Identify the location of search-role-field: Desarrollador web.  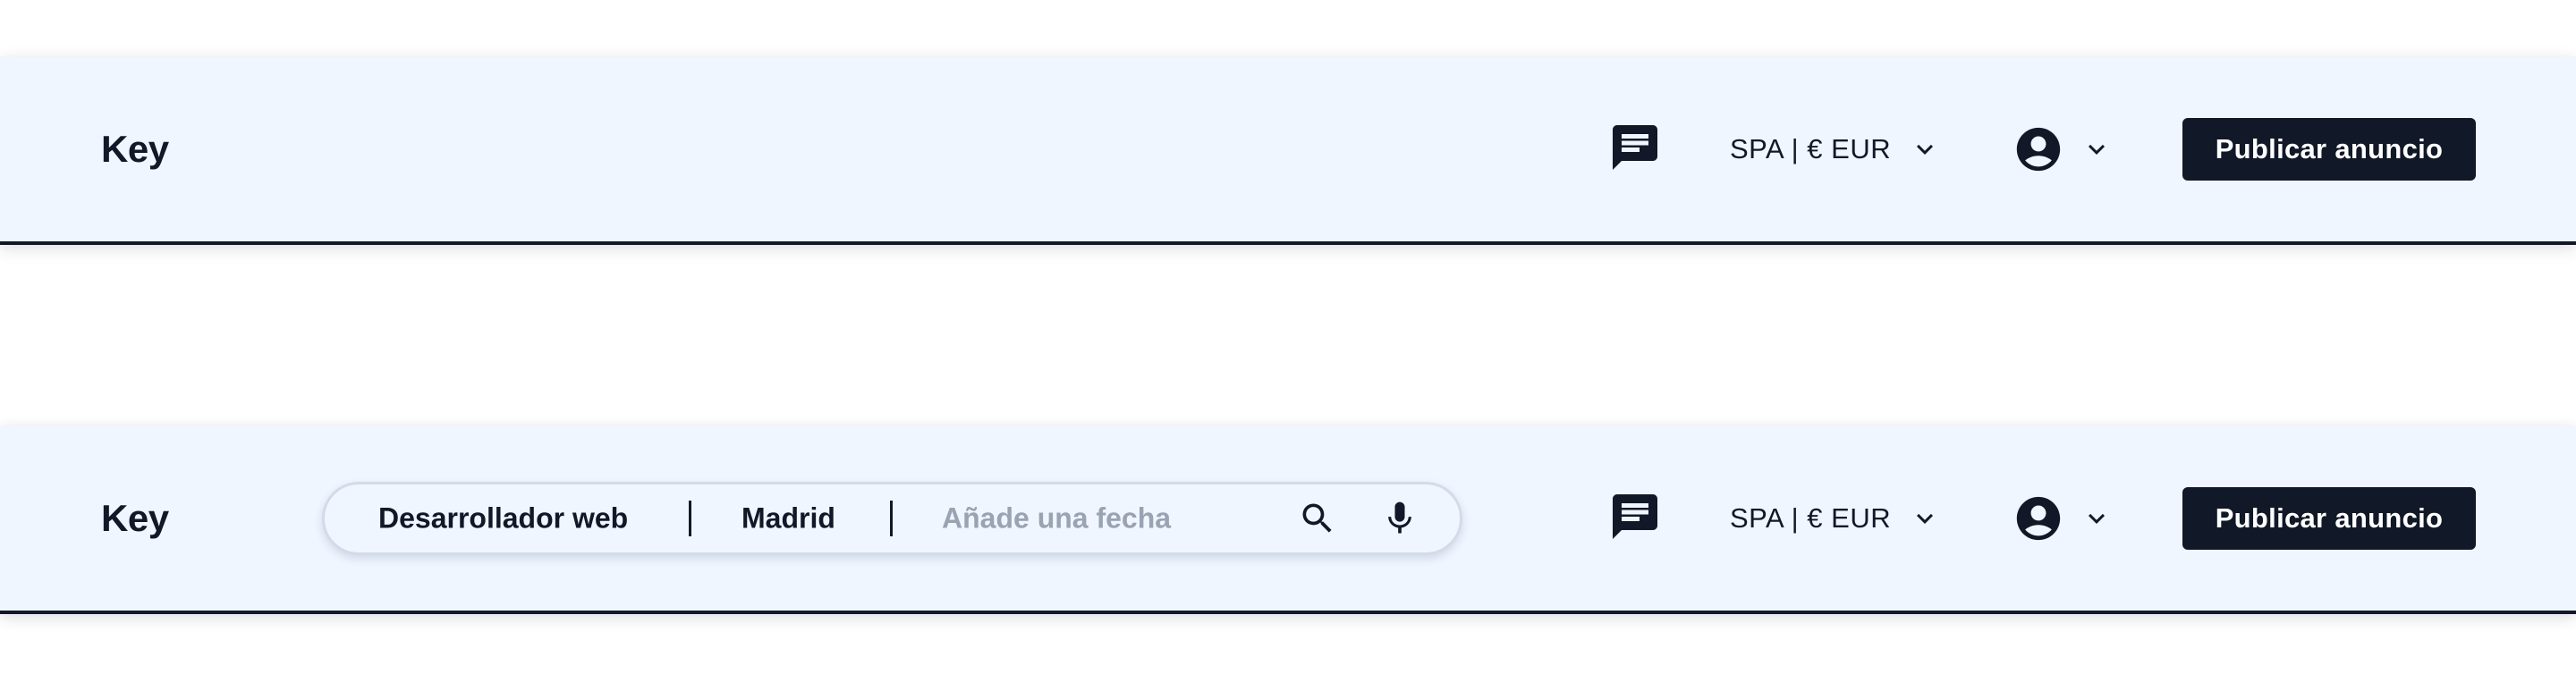
(503, 519).